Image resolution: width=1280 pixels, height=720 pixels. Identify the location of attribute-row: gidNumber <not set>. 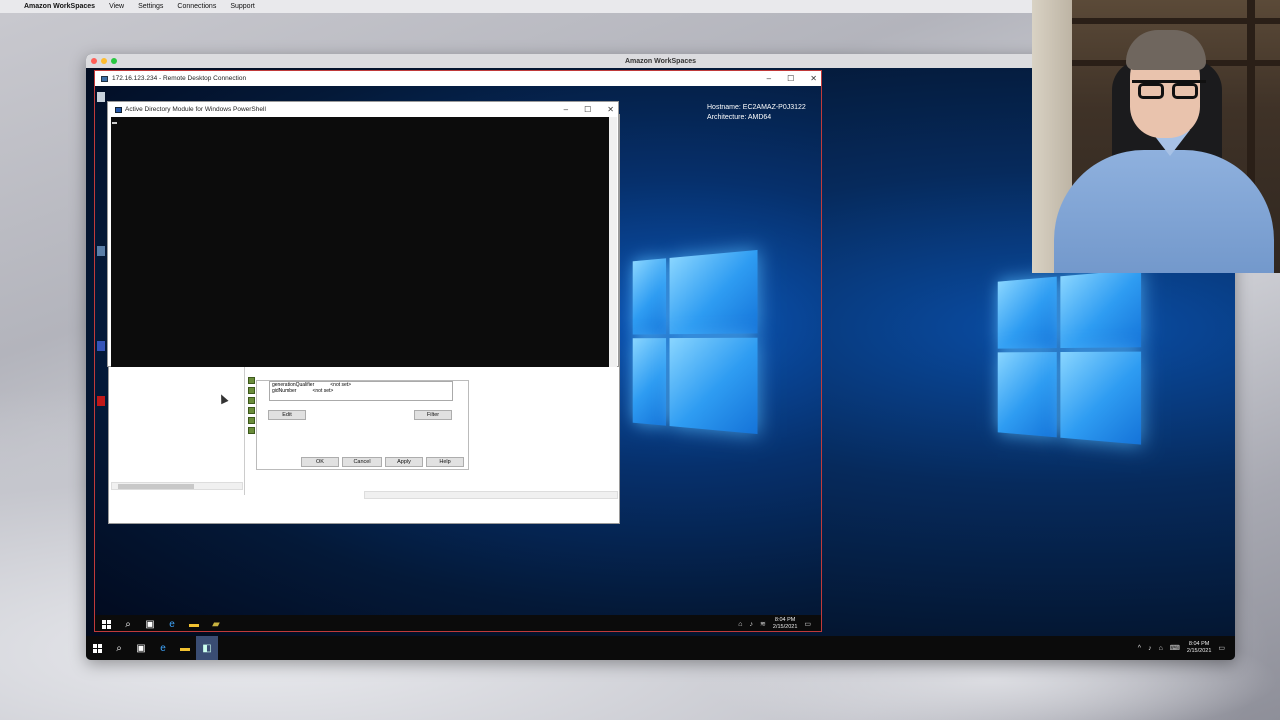
(362, 391).